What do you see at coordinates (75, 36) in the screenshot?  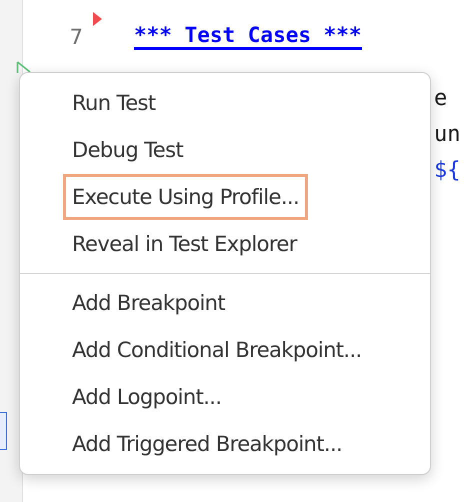 I see `line-number: 7` at bounding box center [75, 36].